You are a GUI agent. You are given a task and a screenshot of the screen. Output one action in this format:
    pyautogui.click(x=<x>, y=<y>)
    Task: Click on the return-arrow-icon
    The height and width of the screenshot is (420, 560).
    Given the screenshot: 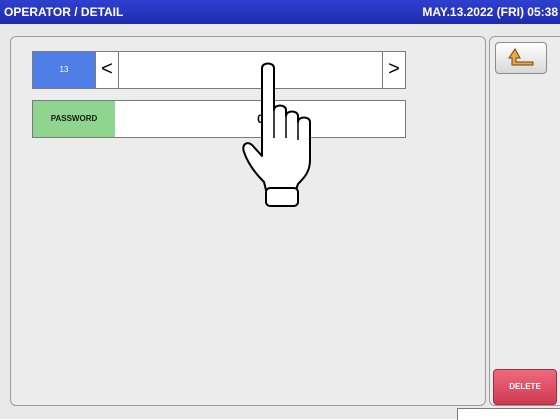 What is the action you would take?
    pyautogui.click(x=521, y=57)
    